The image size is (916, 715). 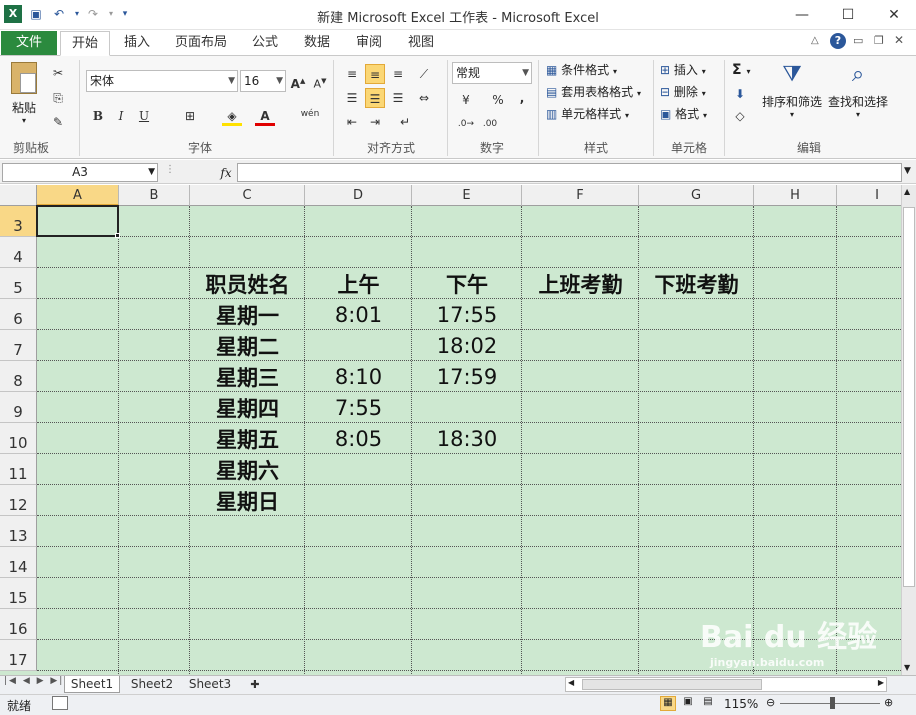 I want to click on insert-function-icon: fx, so click(x=226, y=173).